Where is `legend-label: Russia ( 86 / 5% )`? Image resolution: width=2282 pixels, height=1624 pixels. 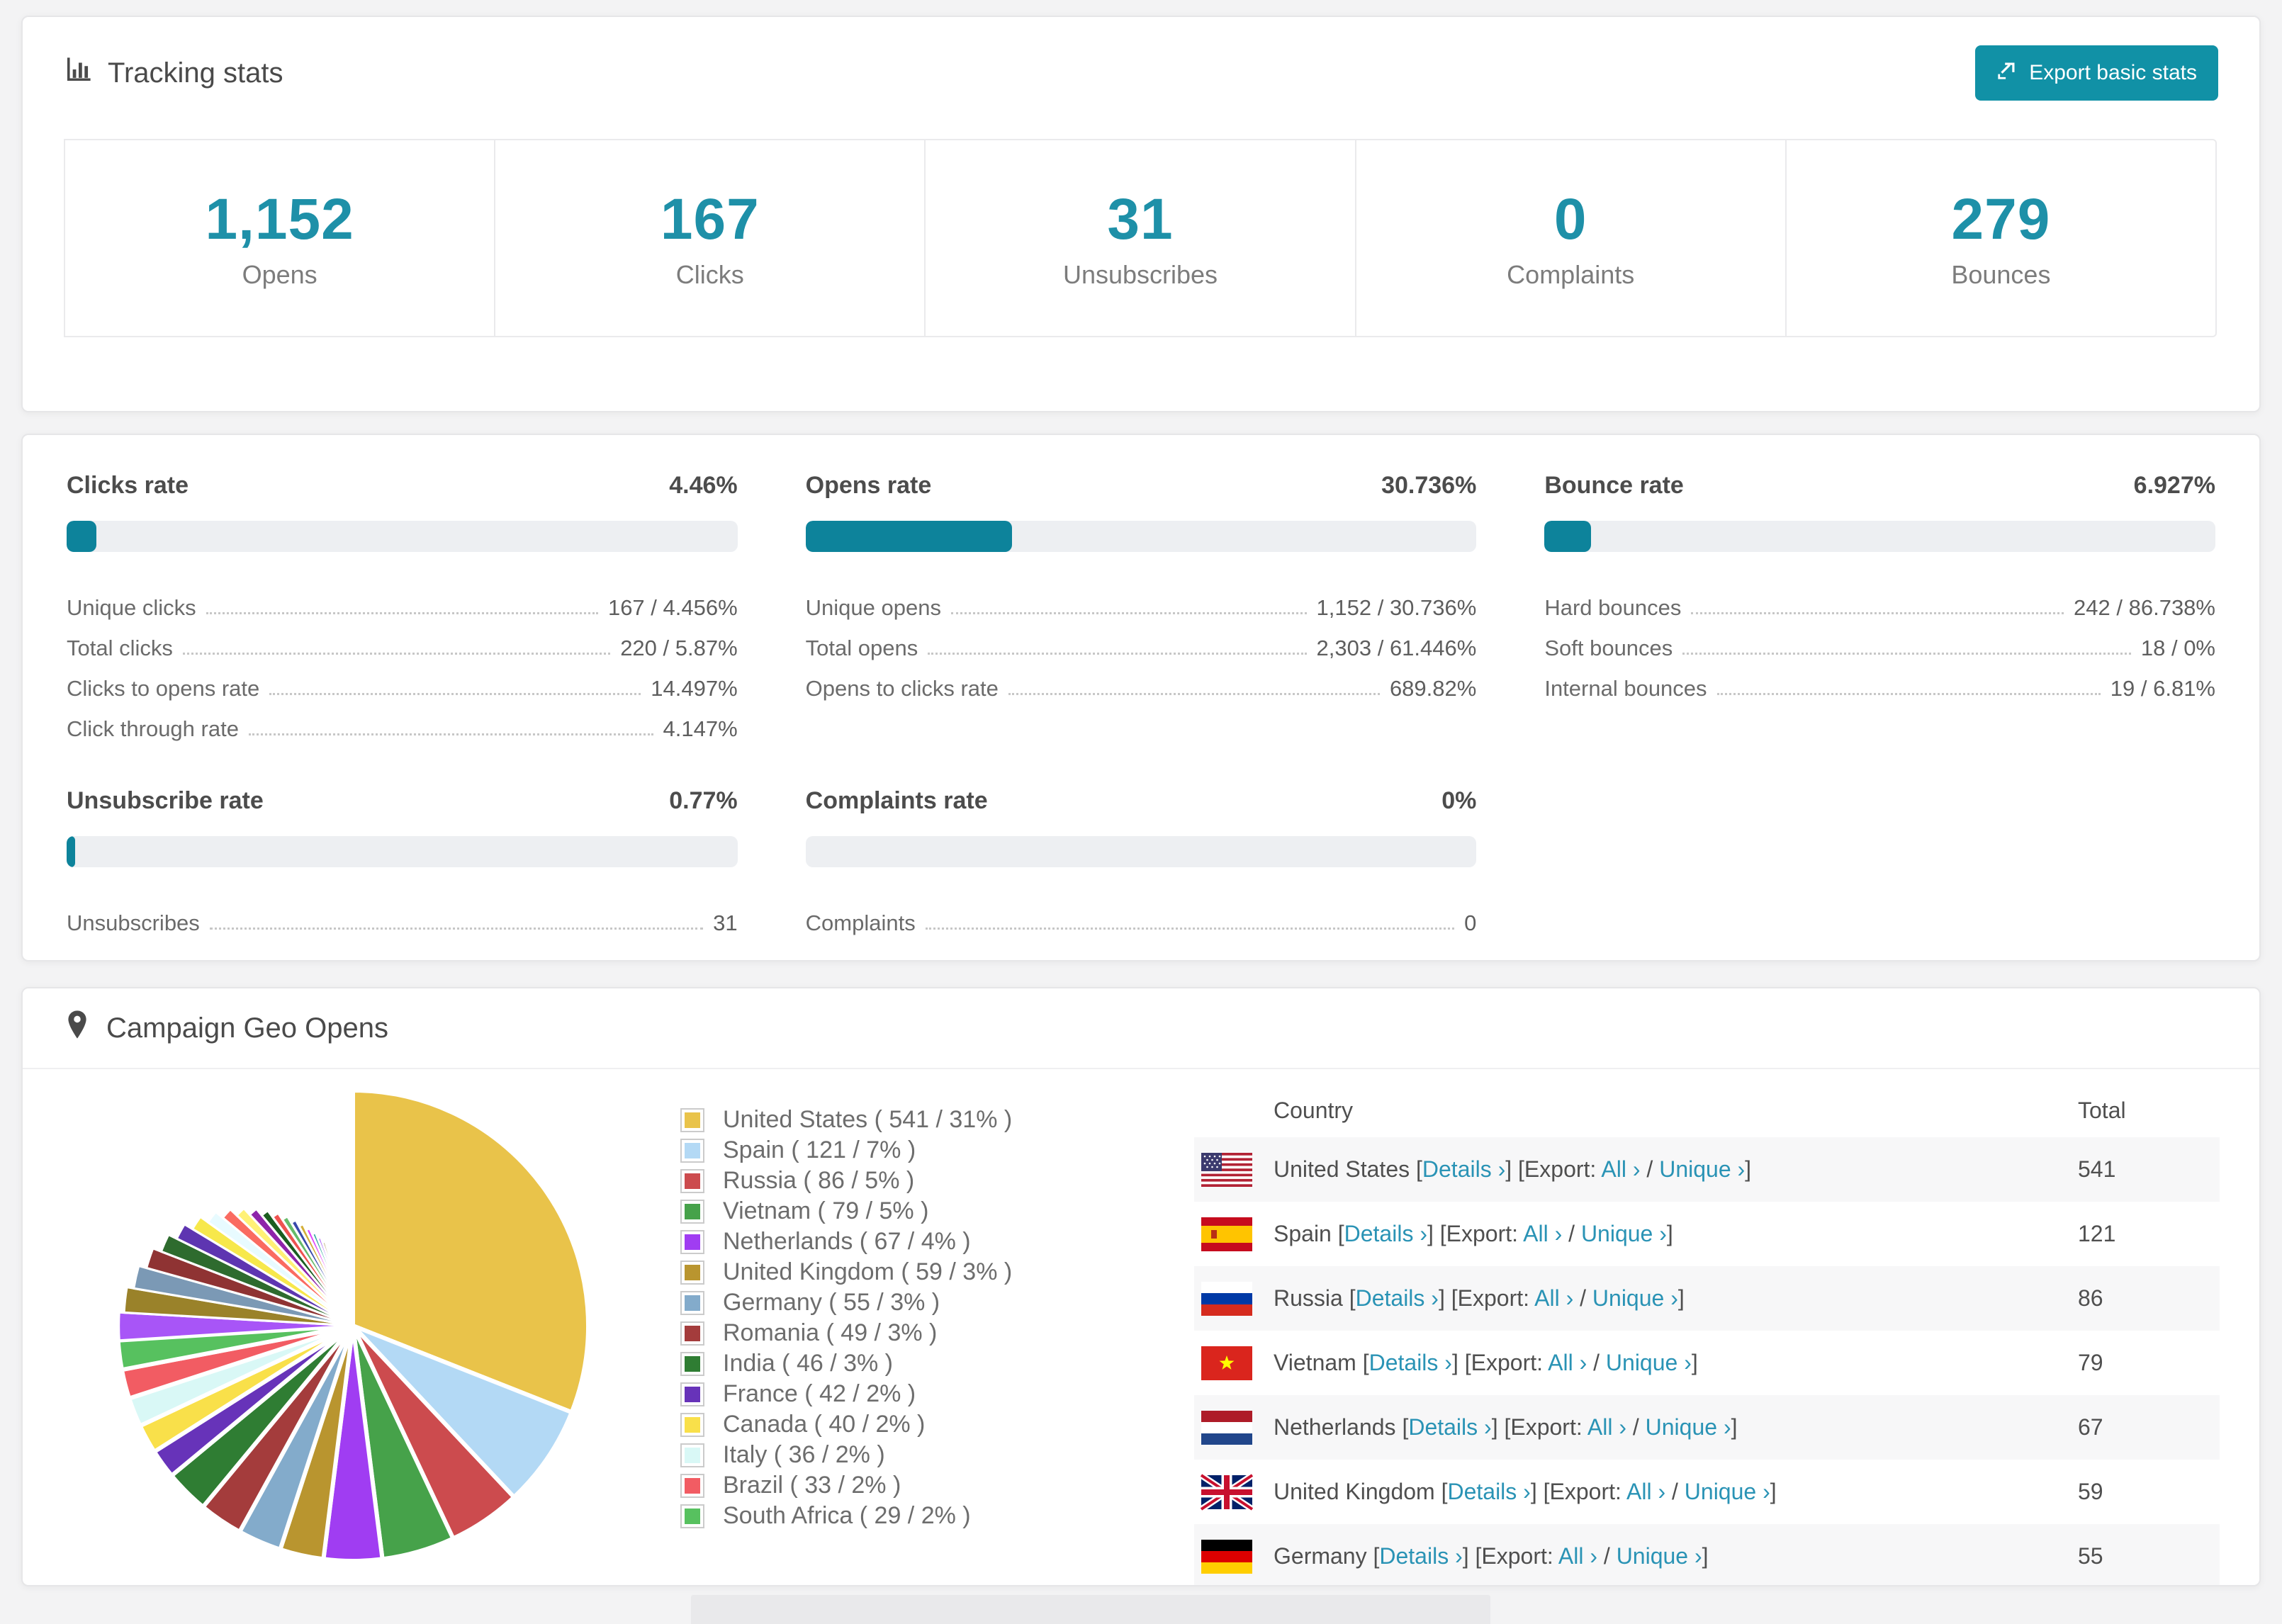 legend-label: Russia ( 86 / 5% ) is located at coordinates (819, 1180).